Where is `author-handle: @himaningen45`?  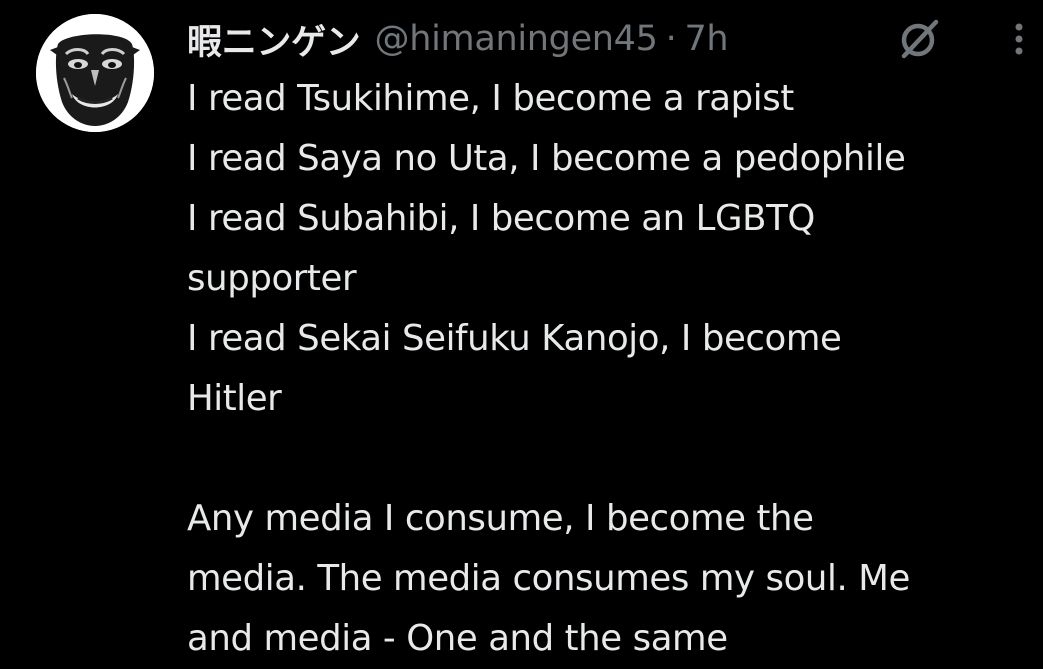 author-handle: @himaningen45 is located at coordinates (516, 39).